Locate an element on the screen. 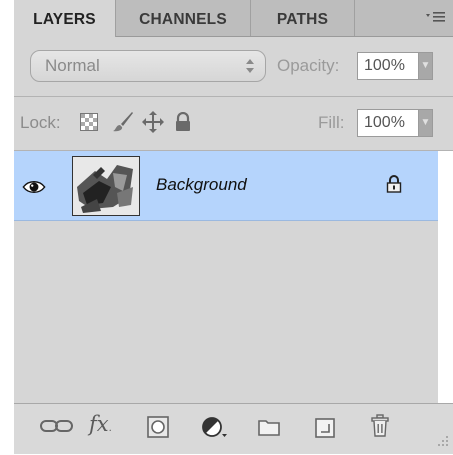  lock-position-icon is located at coordinates (153, 124).